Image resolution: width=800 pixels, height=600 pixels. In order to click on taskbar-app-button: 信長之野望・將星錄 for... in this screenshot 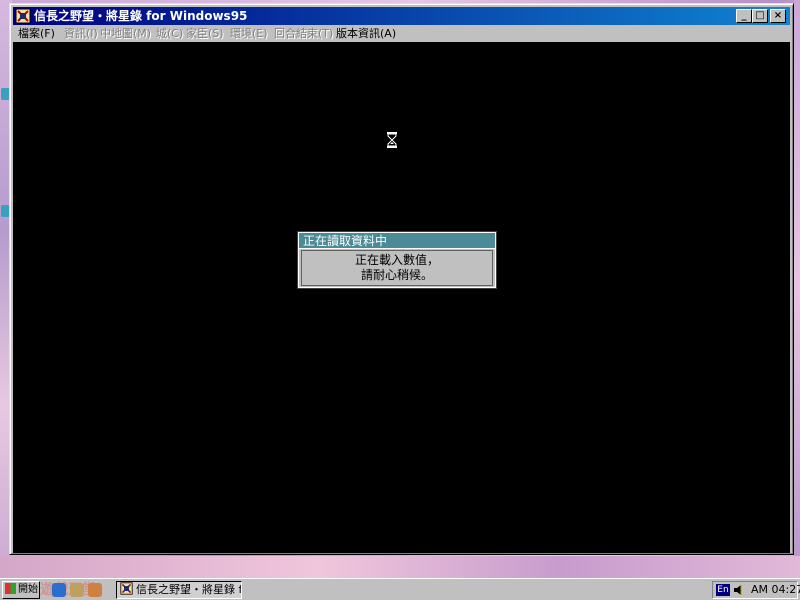, I will do `click(179, 590)`.